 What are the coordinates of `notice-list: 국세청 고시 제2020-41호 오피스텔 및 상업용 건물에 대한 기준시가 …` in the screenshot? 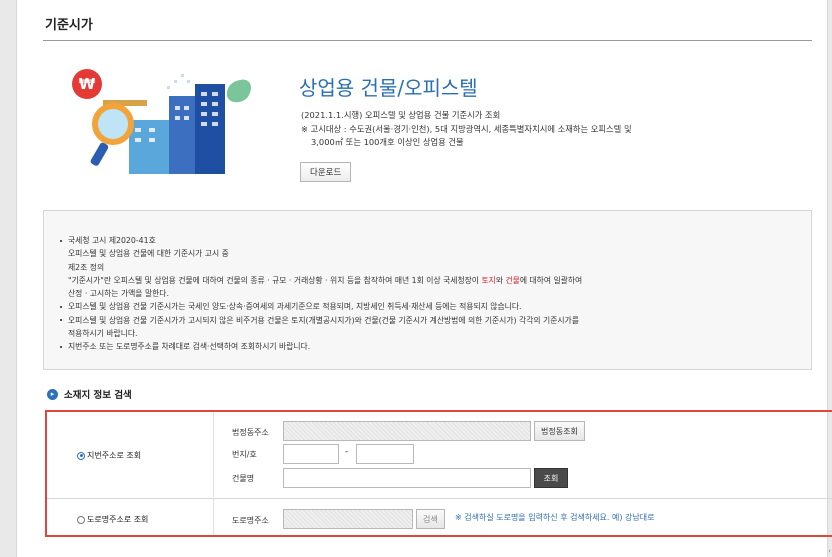 It's located at (320, 294).